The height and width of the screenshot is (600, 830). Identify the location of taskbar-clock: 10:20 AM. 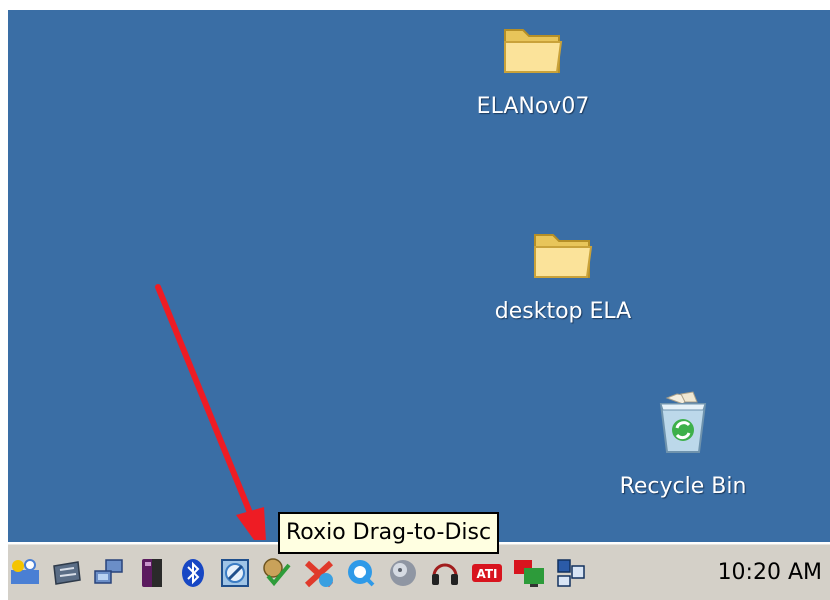
(770, 573).